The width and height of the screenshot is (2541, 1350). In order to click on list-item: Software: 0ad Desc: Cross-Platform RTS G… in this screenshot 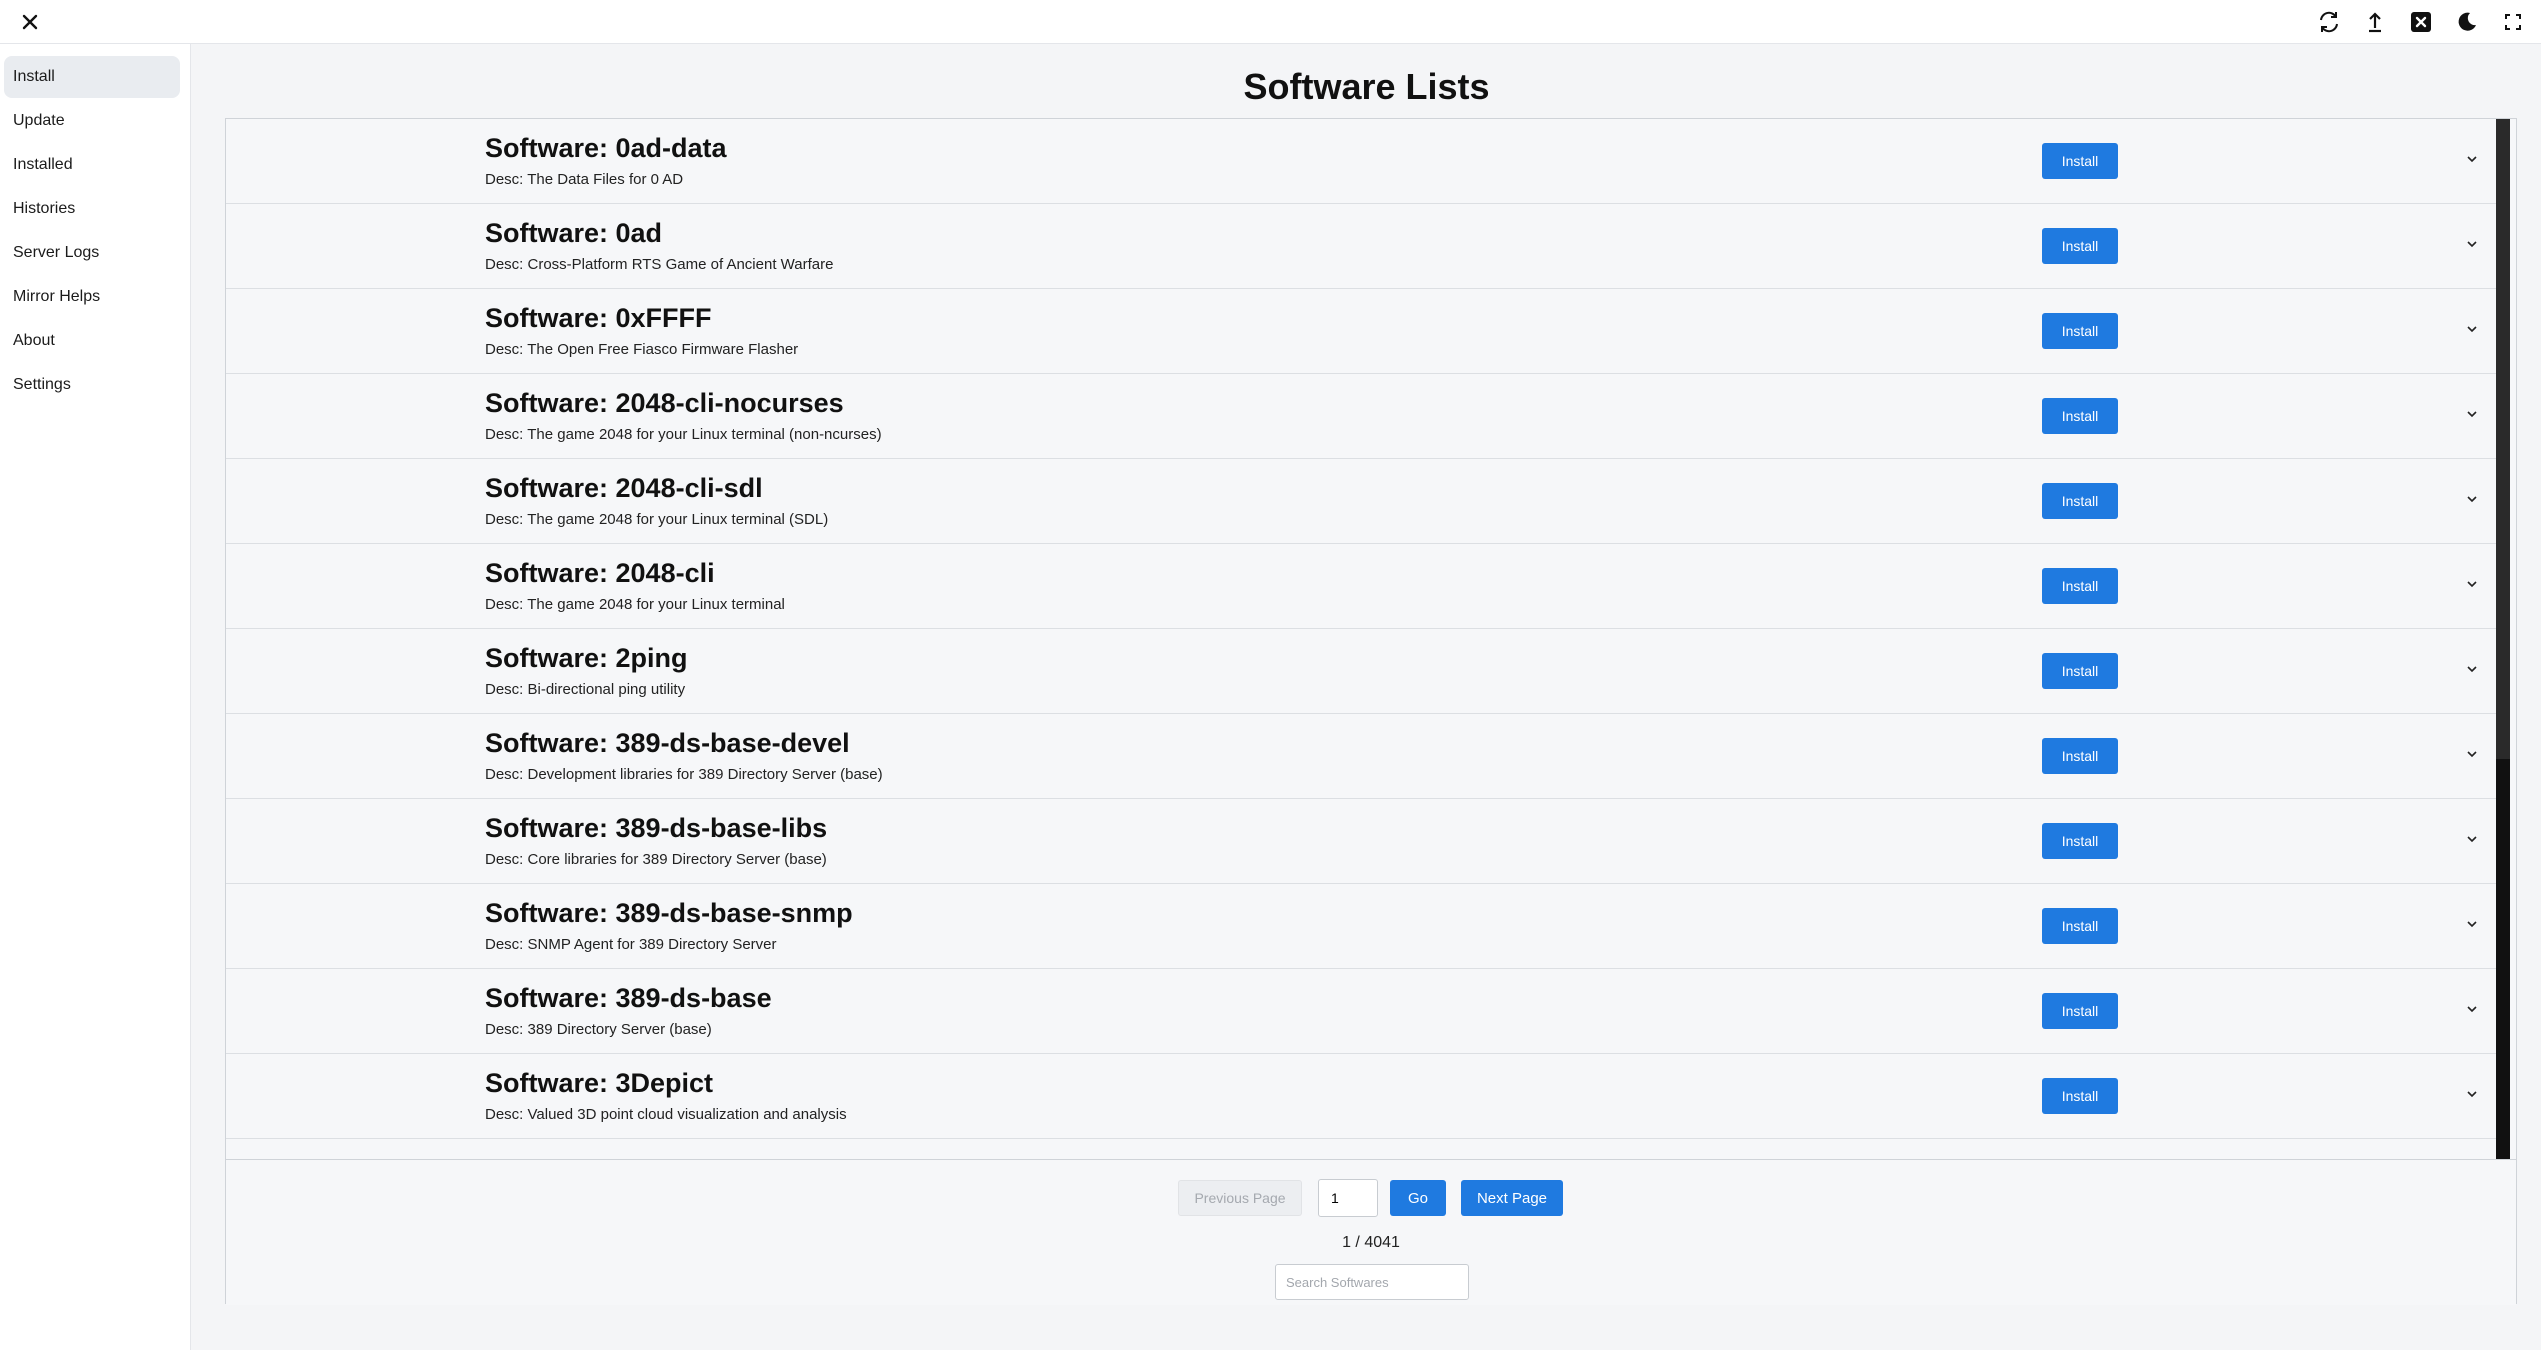, I will do `click(1361, 246)`.